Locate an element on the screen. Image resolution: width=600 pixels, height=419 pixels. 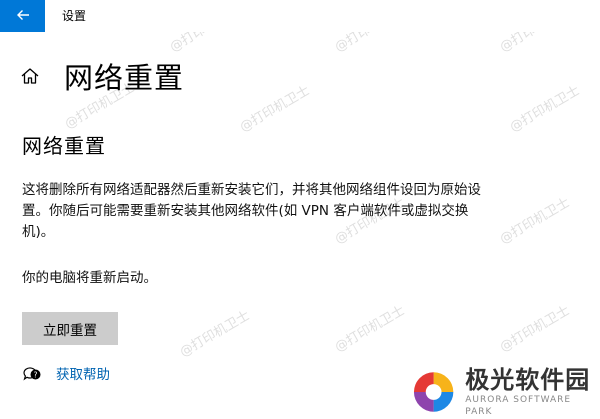
aurora-logo-icon is located at coordinates (433, 392).